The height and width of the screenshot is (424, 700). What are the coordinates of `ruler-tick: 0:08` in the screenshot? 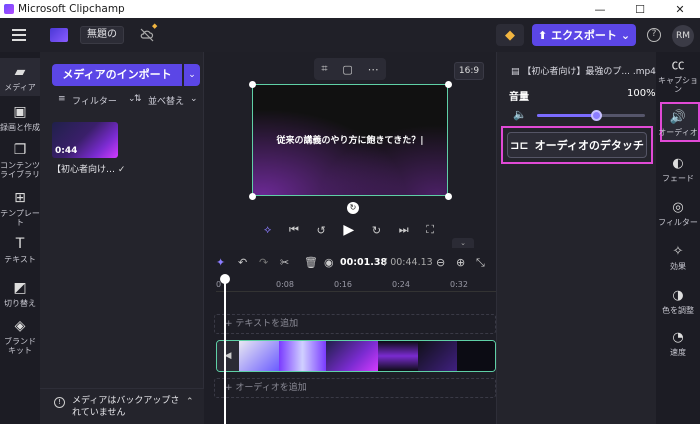 It's located at (285, 284).